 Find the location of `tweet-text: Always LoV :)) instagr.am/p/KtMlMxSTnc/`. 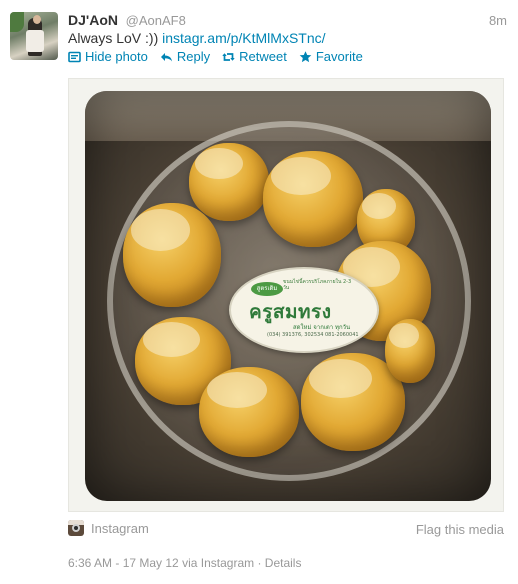

tweet-text: Always LoV :)) instagr.am/p/KtMlMxSTnc/ is located at coordinates (197, 38).